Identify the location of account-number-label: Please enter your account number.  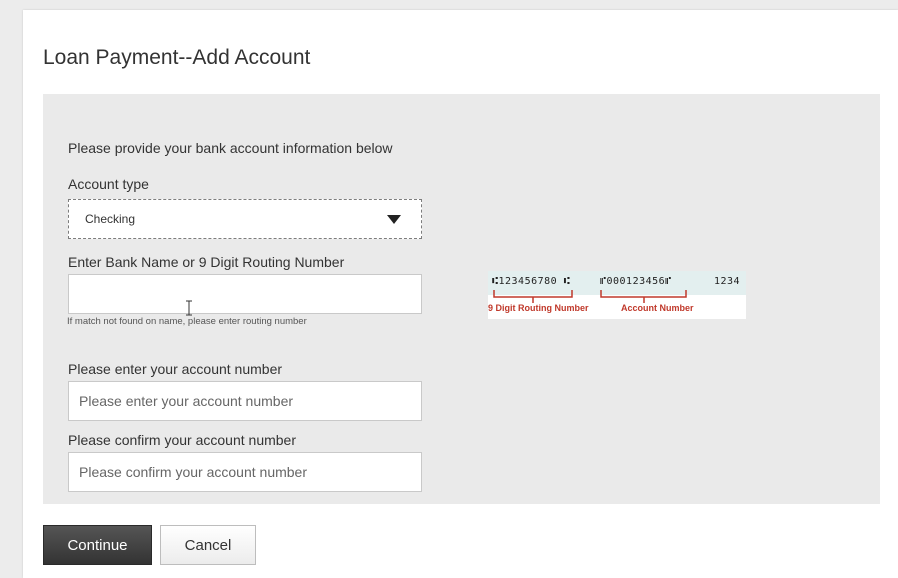
(175, 369).